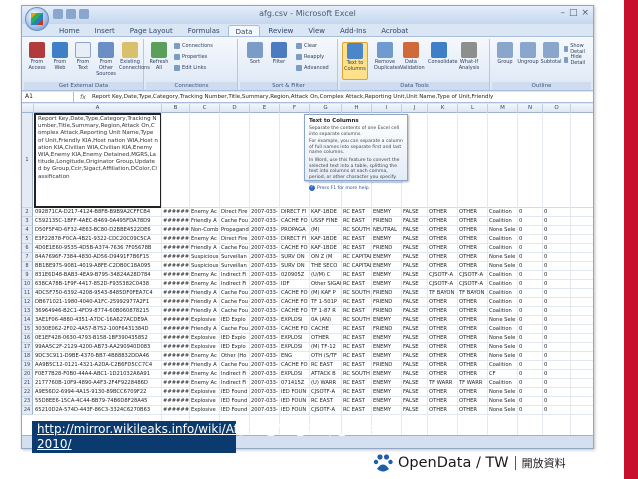 The image size is (638, 479). What do you see at coordinates (235, 108) in the screenshot?
I see `column-header-d: D` at bounding box center [235, 108].